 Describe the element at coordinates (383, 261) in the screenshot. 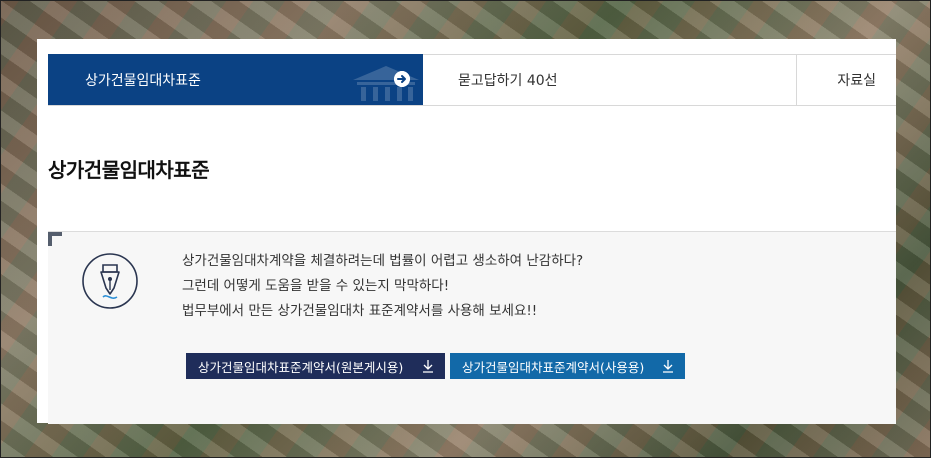

I see `info-line: 상가건물임대차계약을 체결하려는데 법률이 어렵고 생소하여 난감하다?` at that location.